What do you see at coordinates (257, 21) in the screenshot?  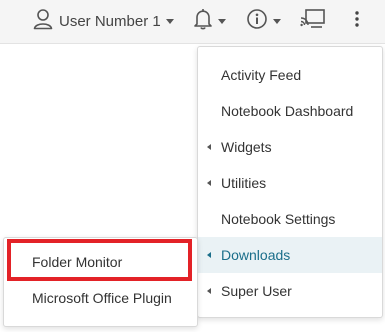 I see `info-icon` at bounding box center [257, 21].